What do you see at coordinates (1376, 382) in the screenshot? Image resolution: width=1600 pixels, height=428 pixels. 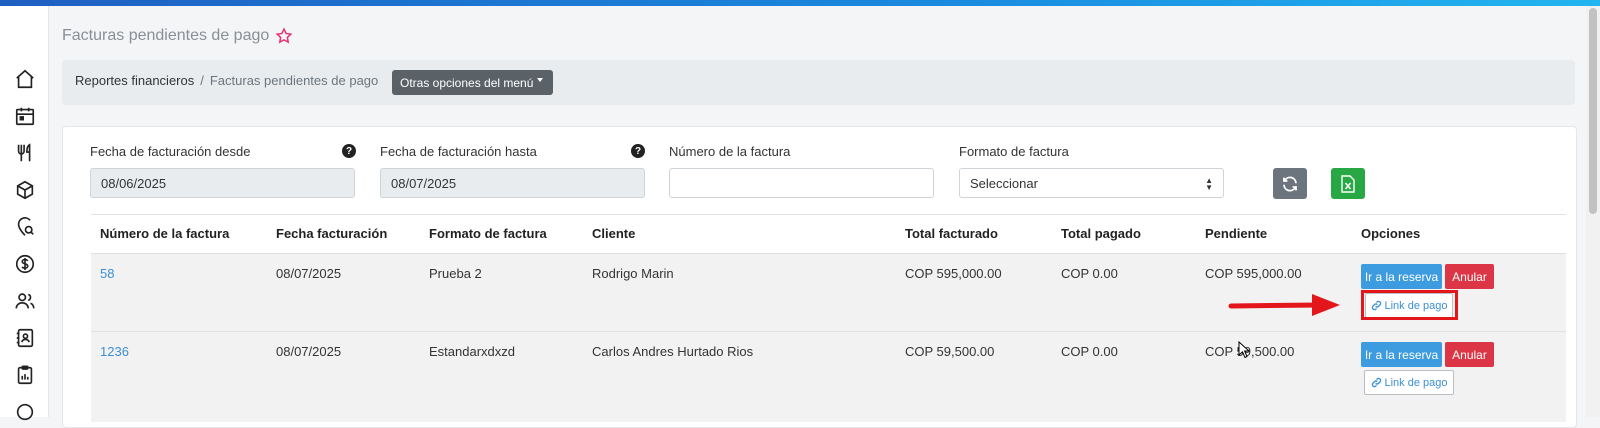 I see `link-icon` at bounding box center [1376, 382].